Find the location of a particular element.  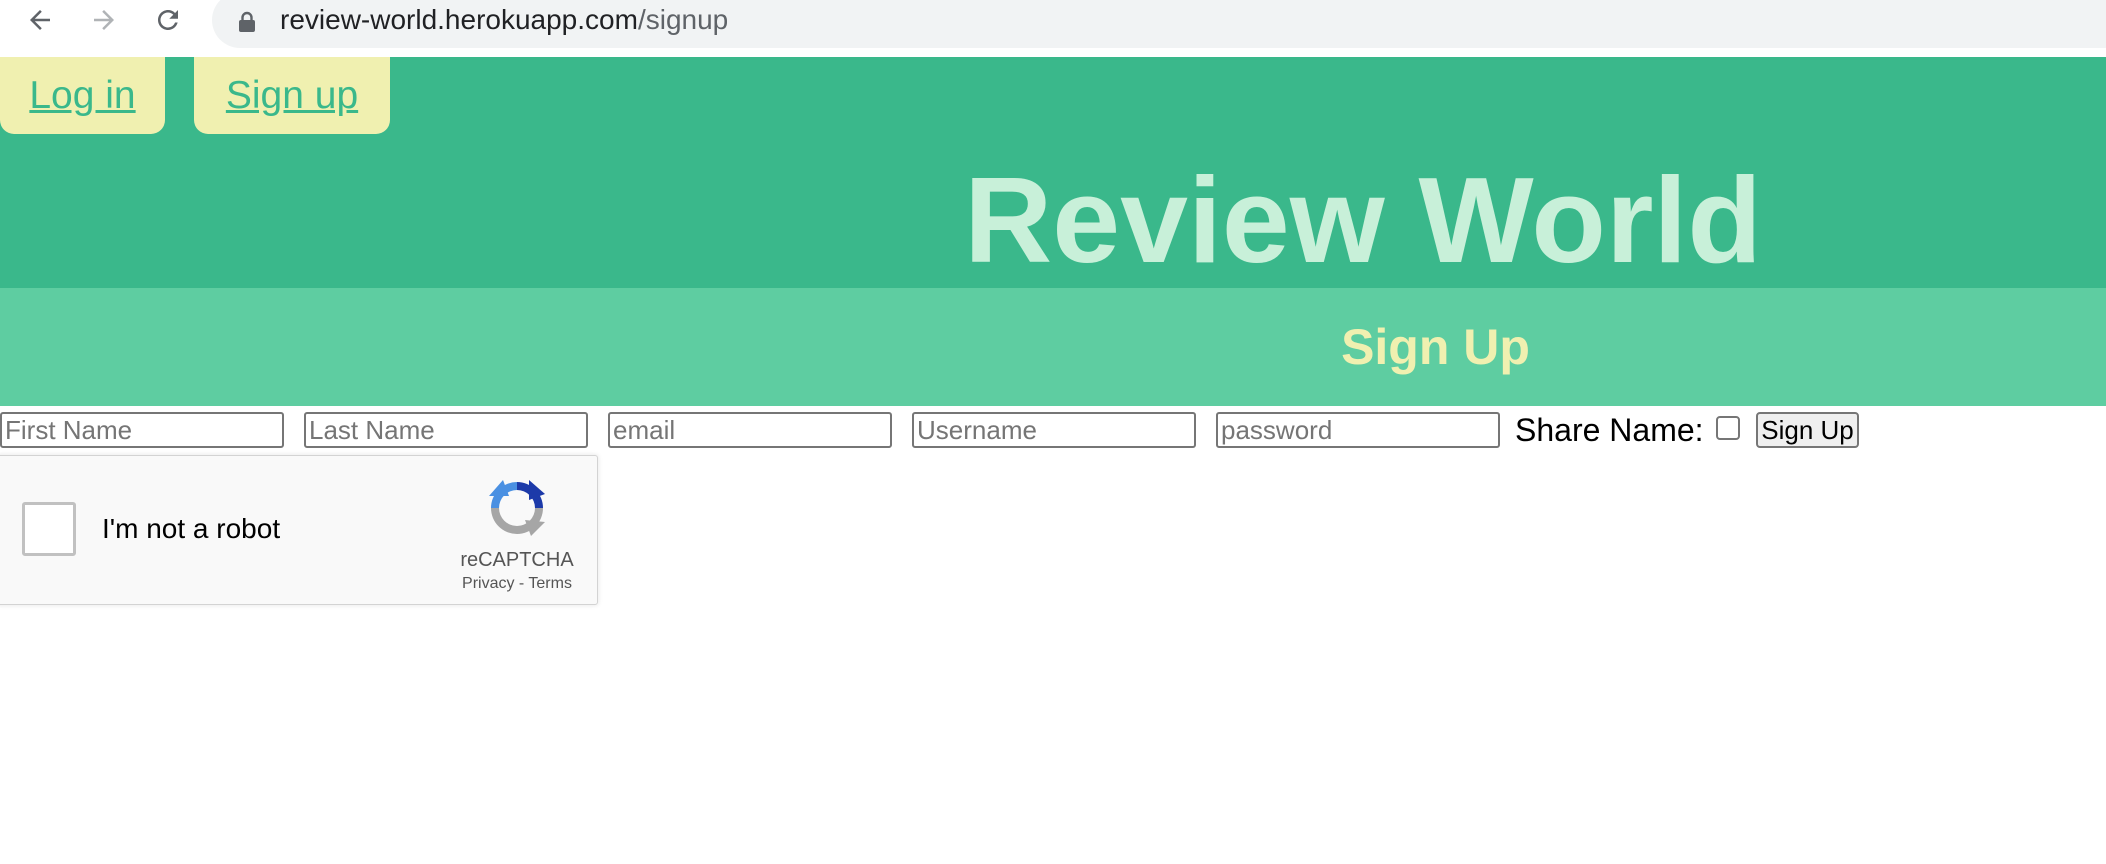

reload-icon is located at coordinates (168, 19).